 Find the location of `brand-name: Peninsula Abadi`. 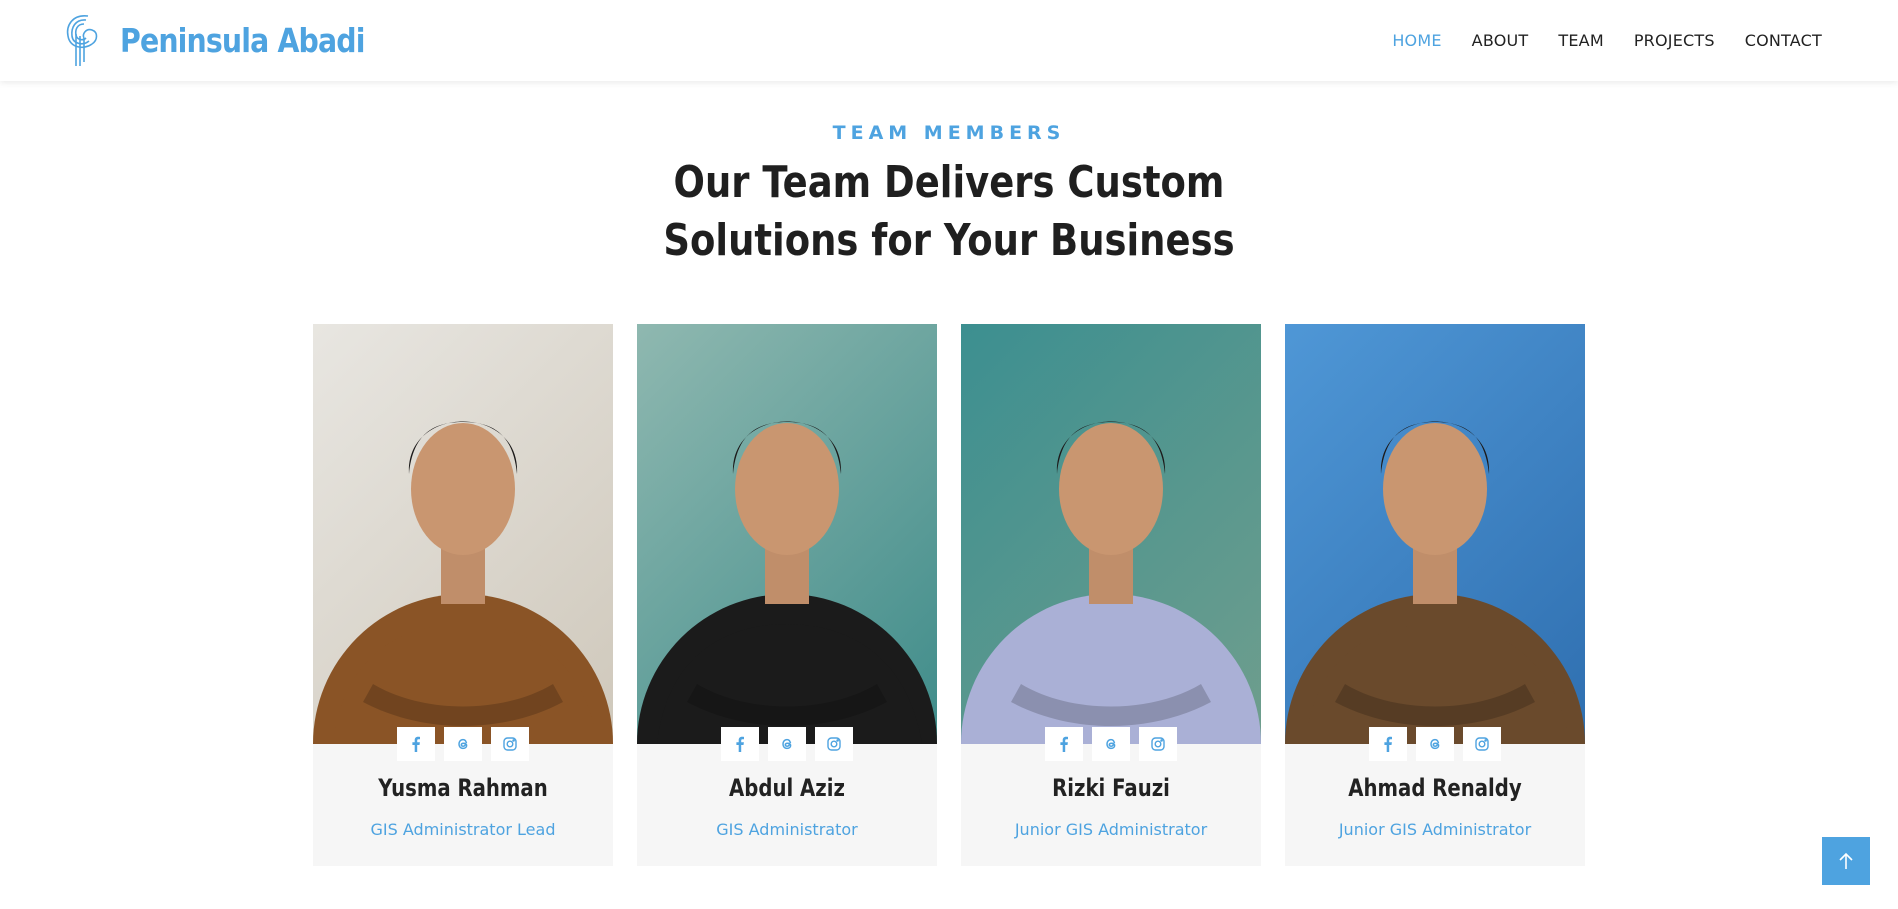

brand-name: Peninsula Abadi is located at coordinates (242, 40).